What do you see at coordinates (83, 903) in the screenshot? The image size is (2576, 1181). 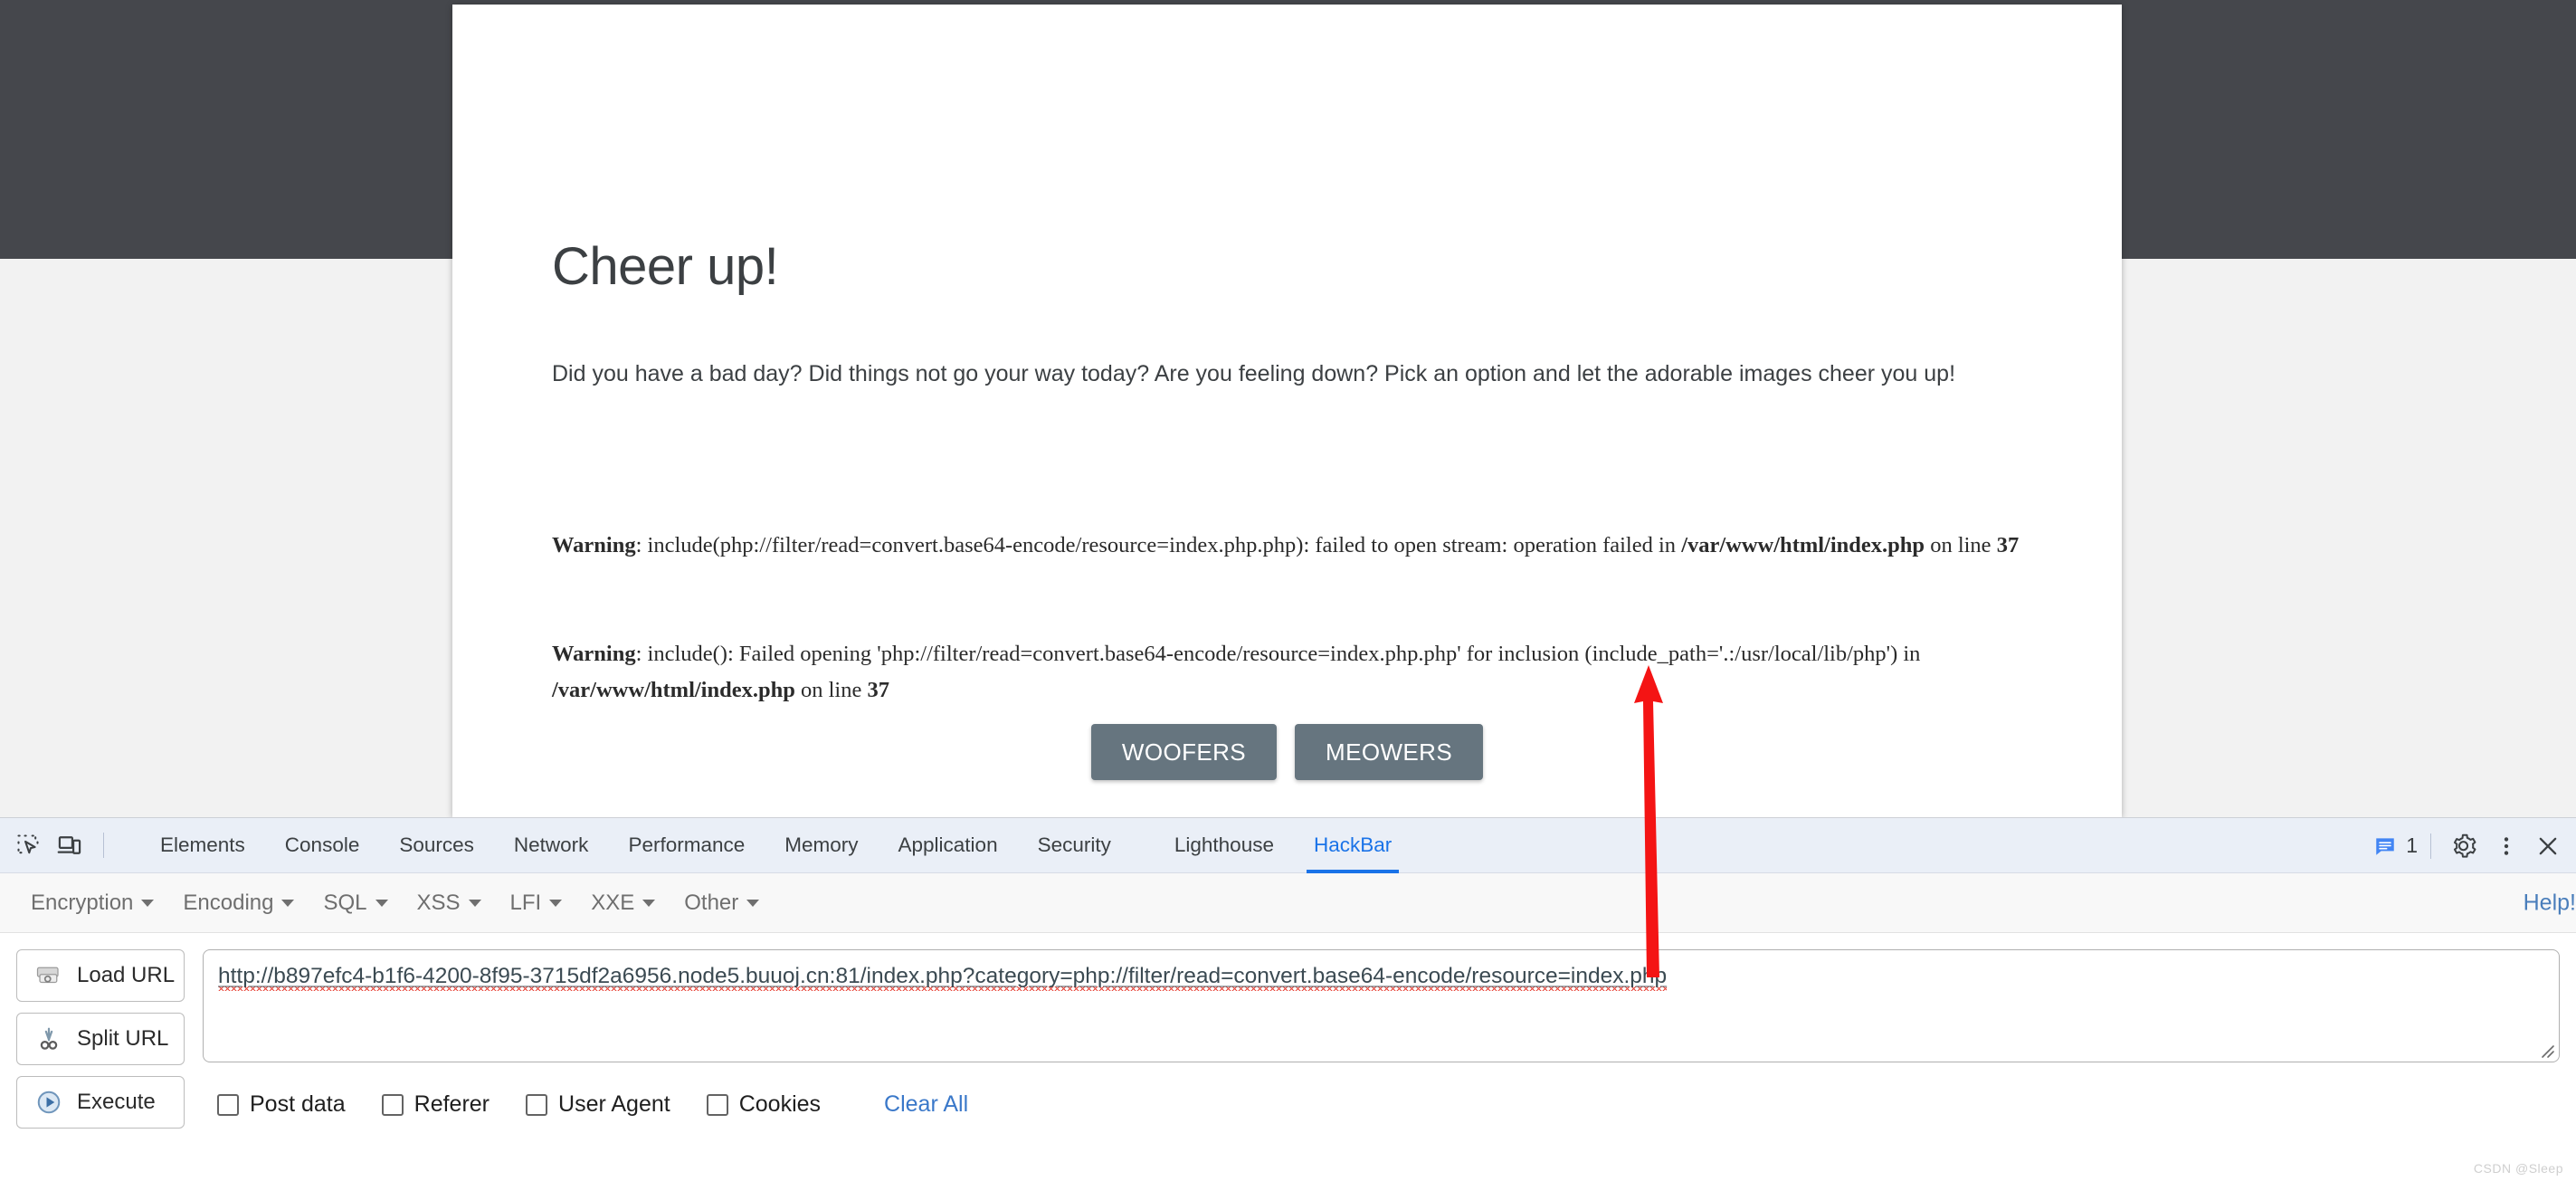 I see `menu-encryption-label: Encryption` at bounding box center [83, 903].